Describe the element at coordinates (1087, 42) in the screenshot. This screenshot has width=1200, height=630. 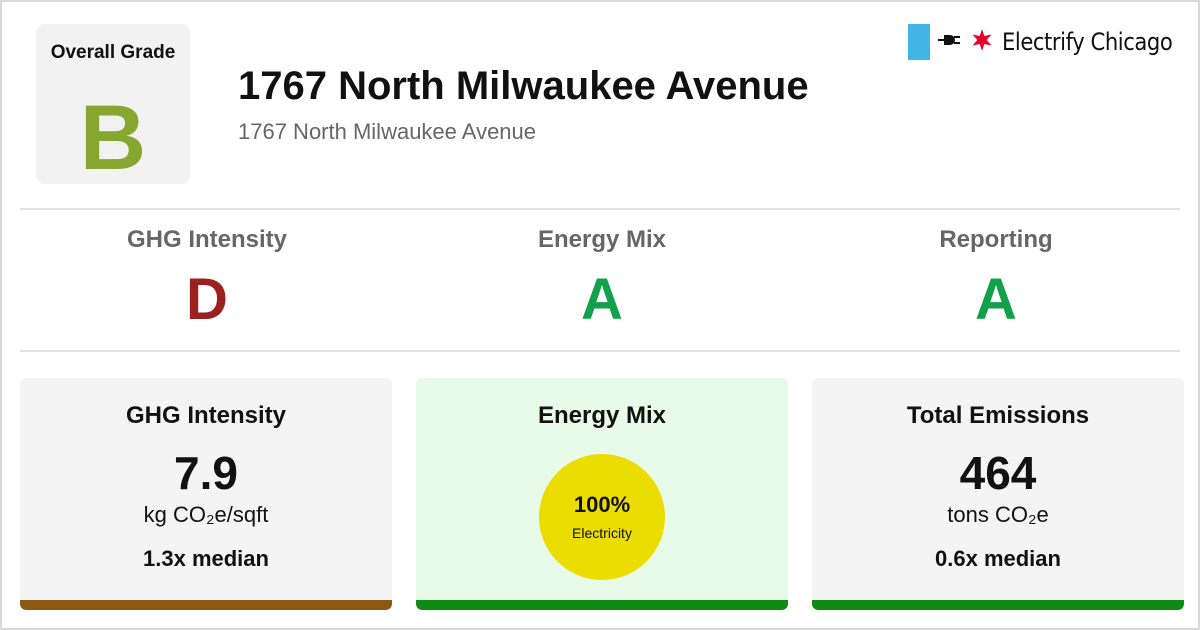
I see `brand-name: Electrify Chicago` at that location.